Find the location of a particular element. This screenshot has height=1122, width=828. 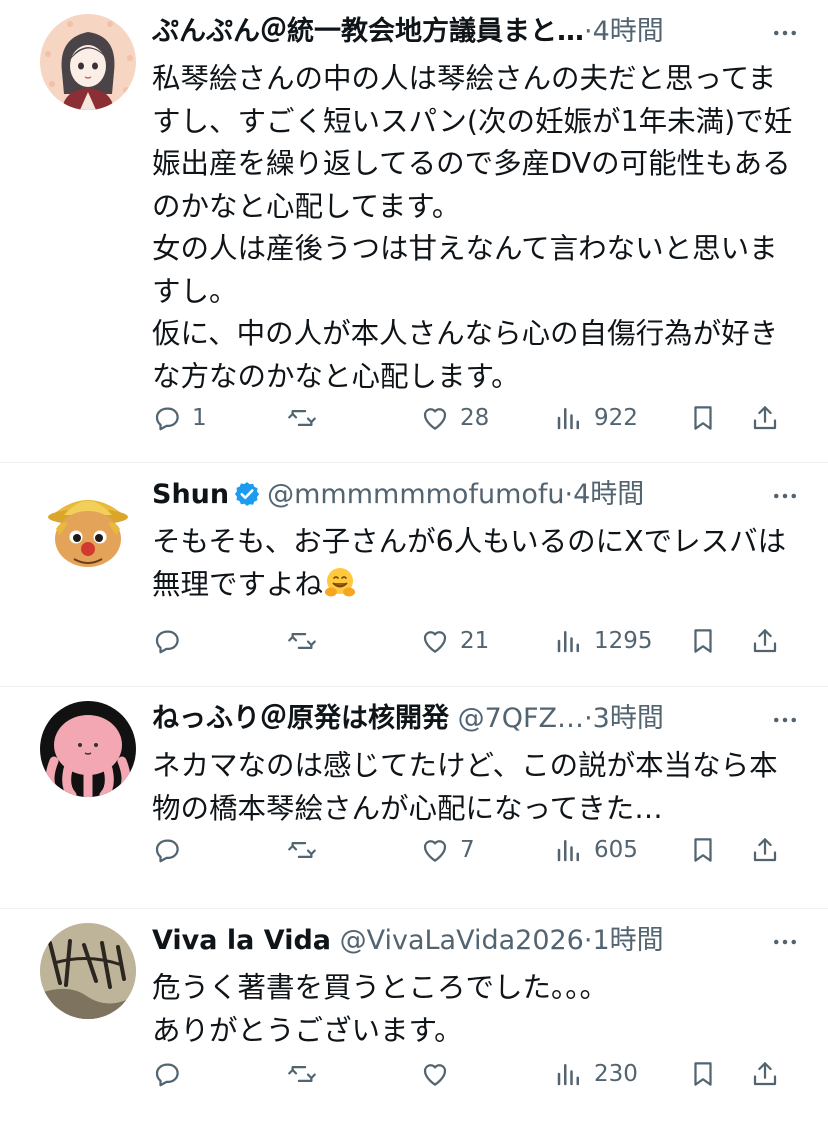

like-button is located at coordinates (440, 1074).